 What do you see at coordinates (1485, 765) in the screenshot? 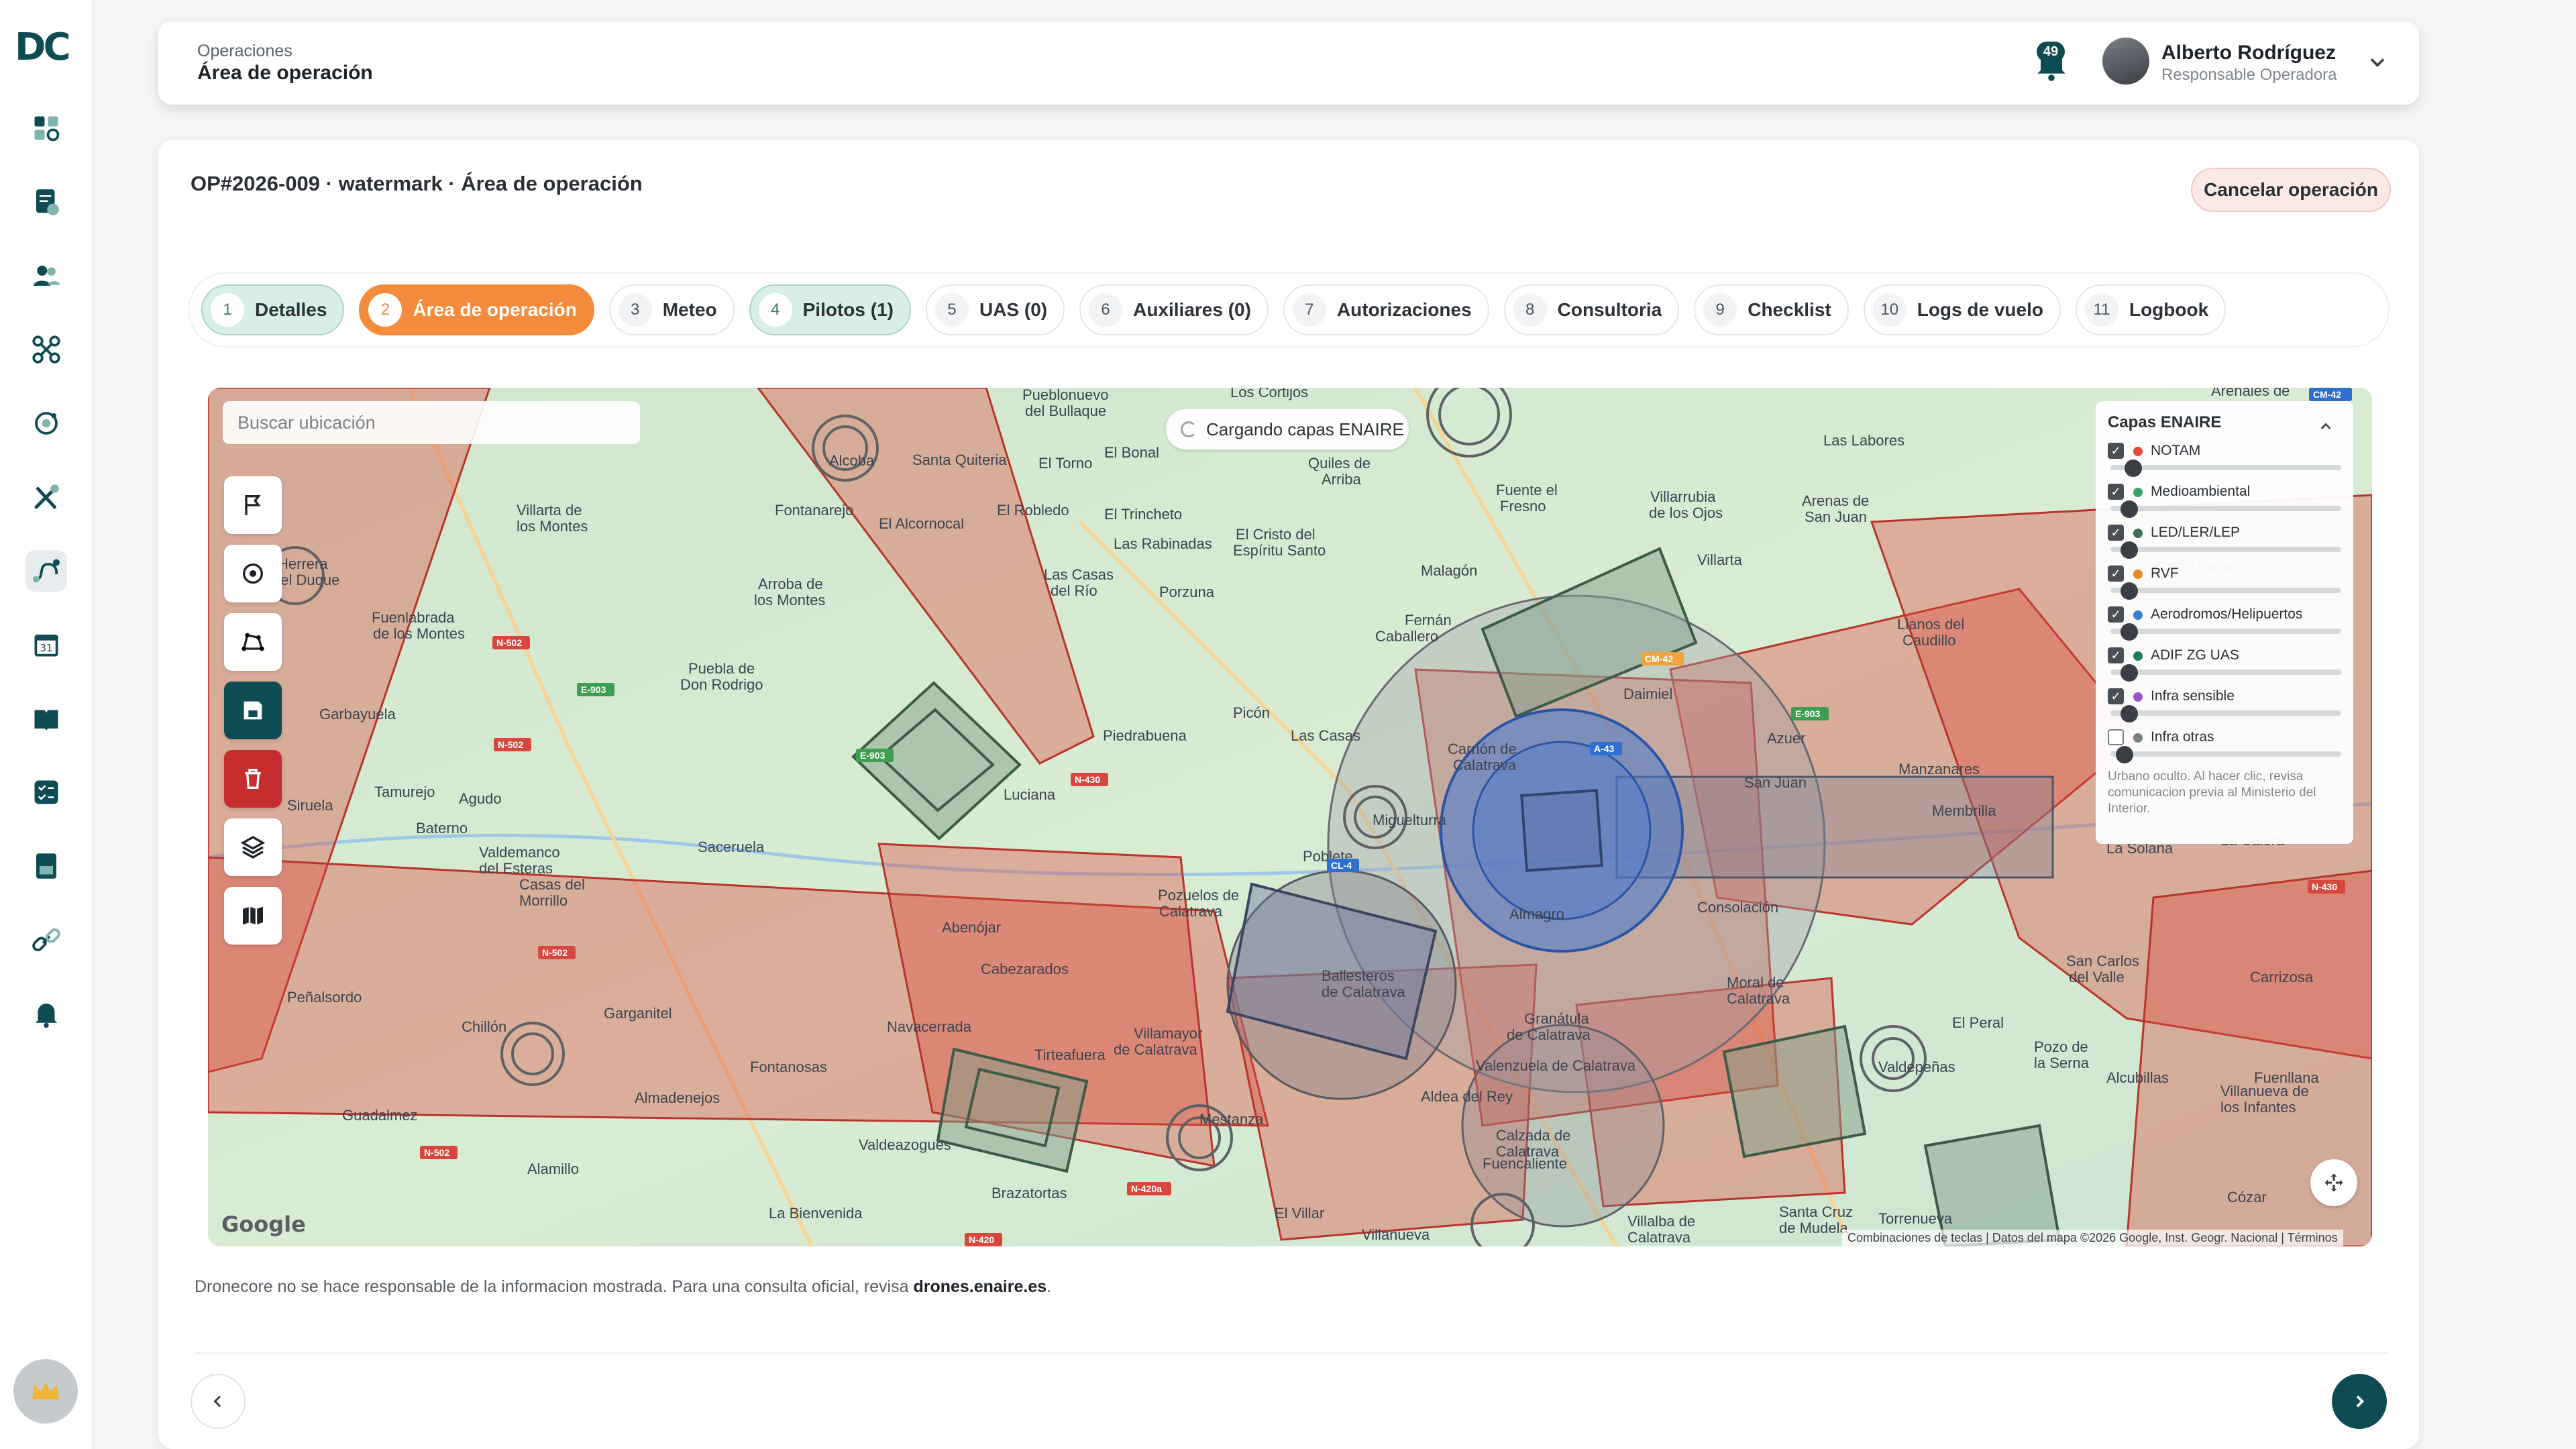
I see `svg-text: Calatrava` at bounding box center [1485, 765].